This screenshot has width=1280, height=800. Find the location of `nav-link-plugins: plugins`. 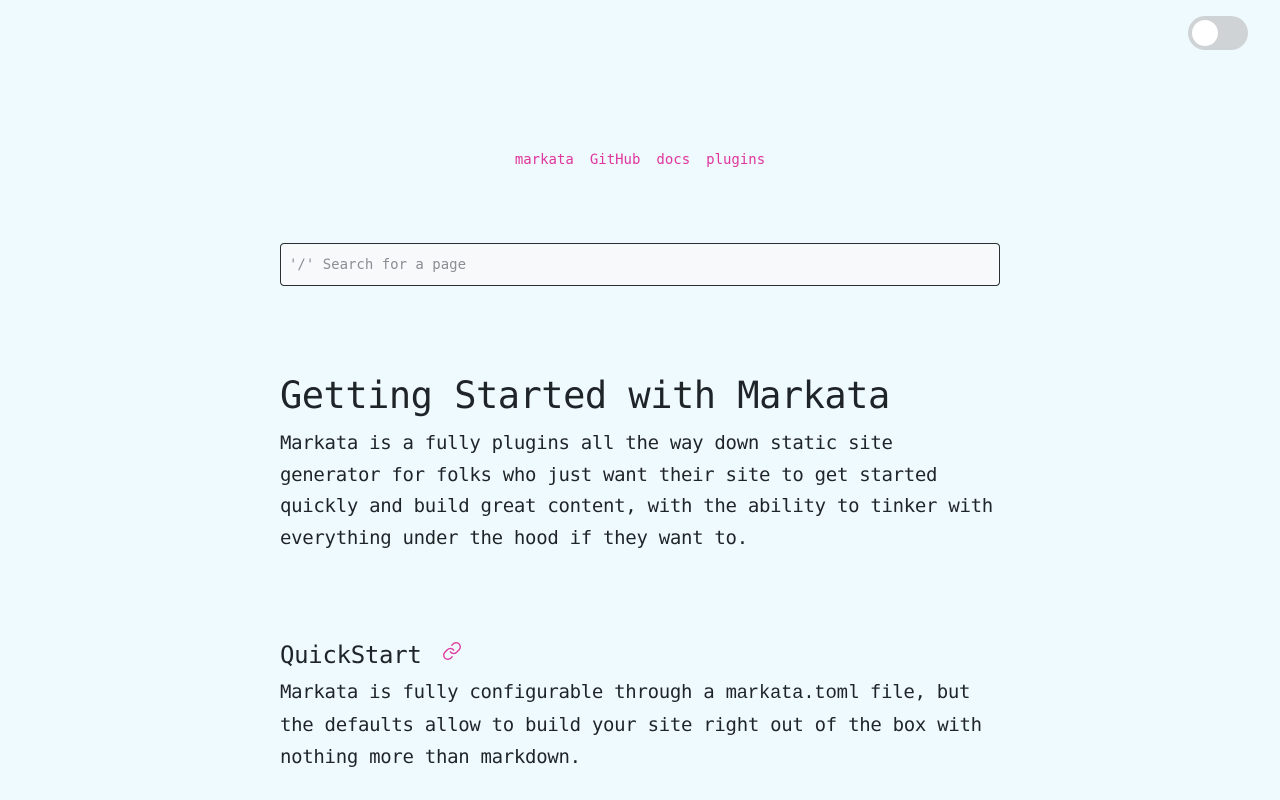

nav-link-plugins: plugins is located at coordinates (735, 160).